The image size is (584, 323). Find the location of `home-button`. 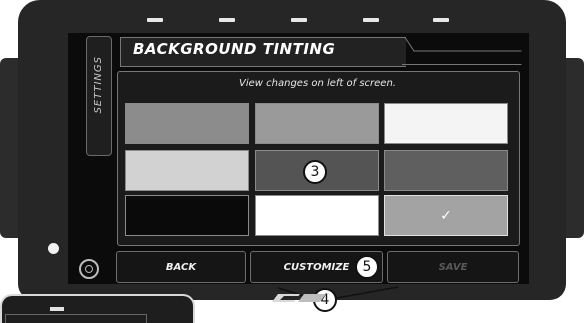

home-button is located at coordinates (89, 269).